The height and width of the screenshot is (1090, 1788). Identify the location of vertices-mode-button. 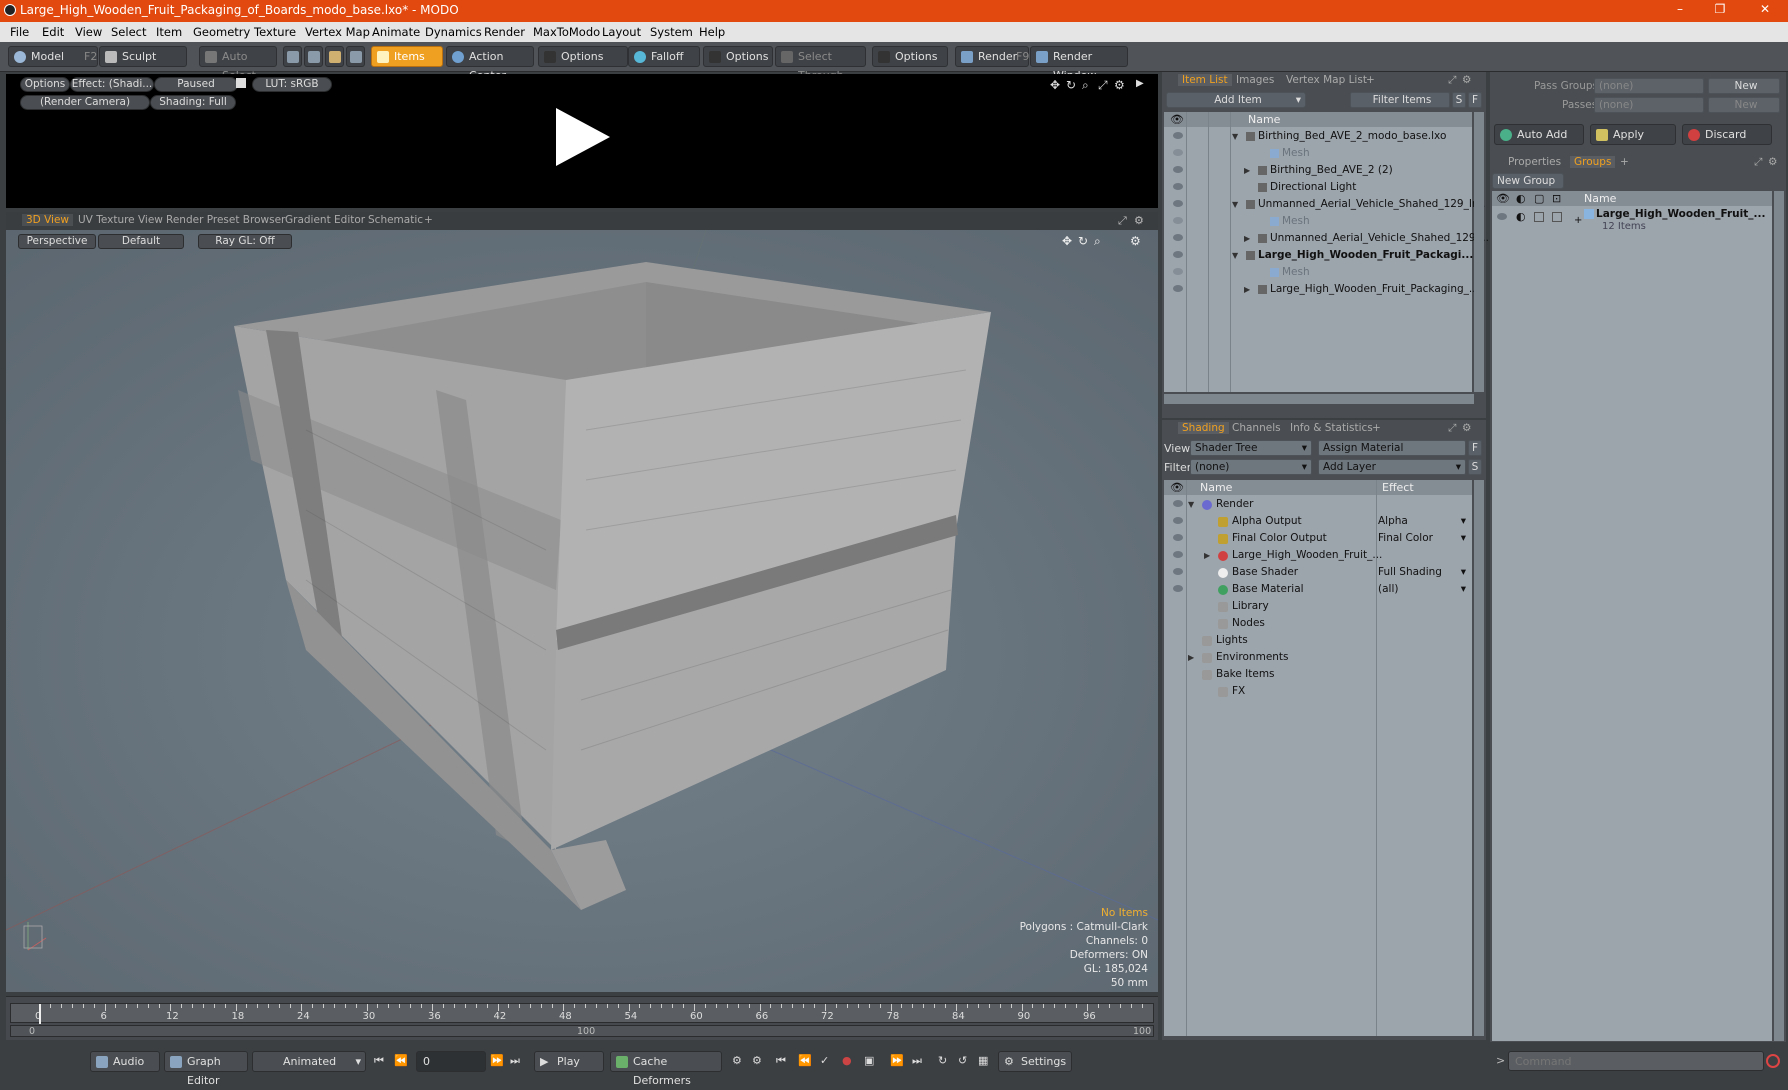
(292, 56).